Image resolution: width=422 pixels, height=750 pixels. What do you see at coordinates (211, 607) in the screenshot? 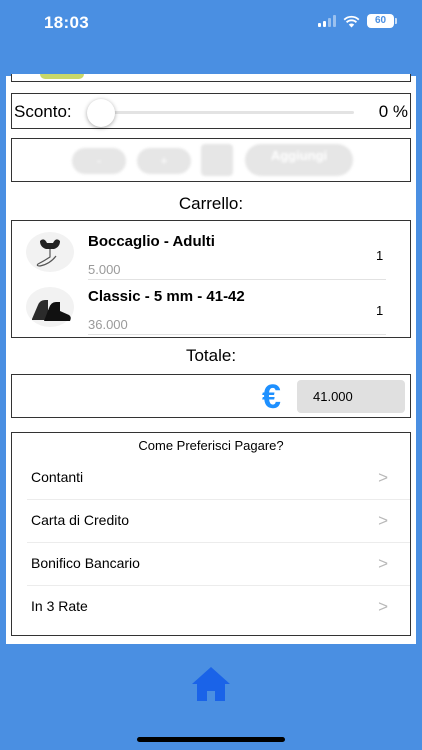
I see `payment-option-installments: In 3 Rate >` at bounding box center [211, 607].